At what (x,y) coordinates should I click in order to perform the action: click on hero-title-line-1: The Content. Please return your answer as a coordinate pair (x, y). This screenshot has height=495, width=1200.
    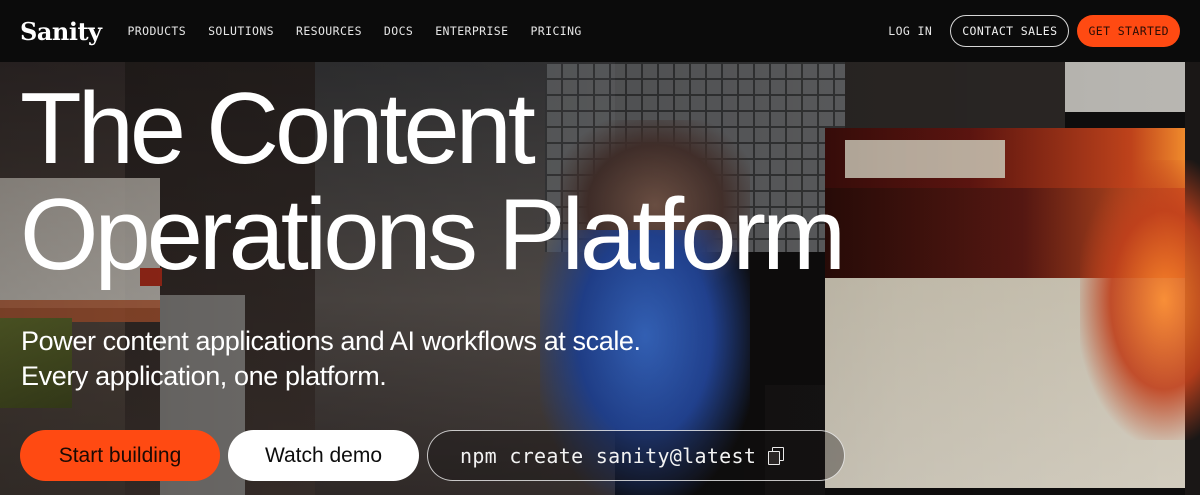
    Looking at the image, I should click on (278, 129).